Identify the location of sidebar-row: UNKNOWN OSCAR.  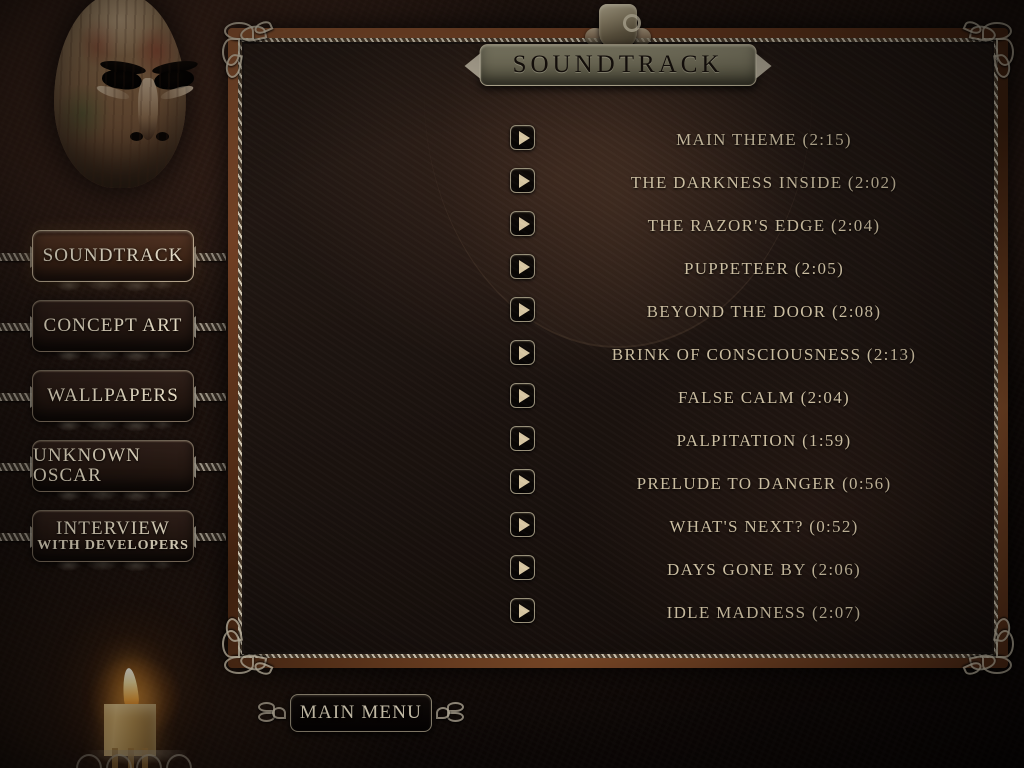
(113, 468).